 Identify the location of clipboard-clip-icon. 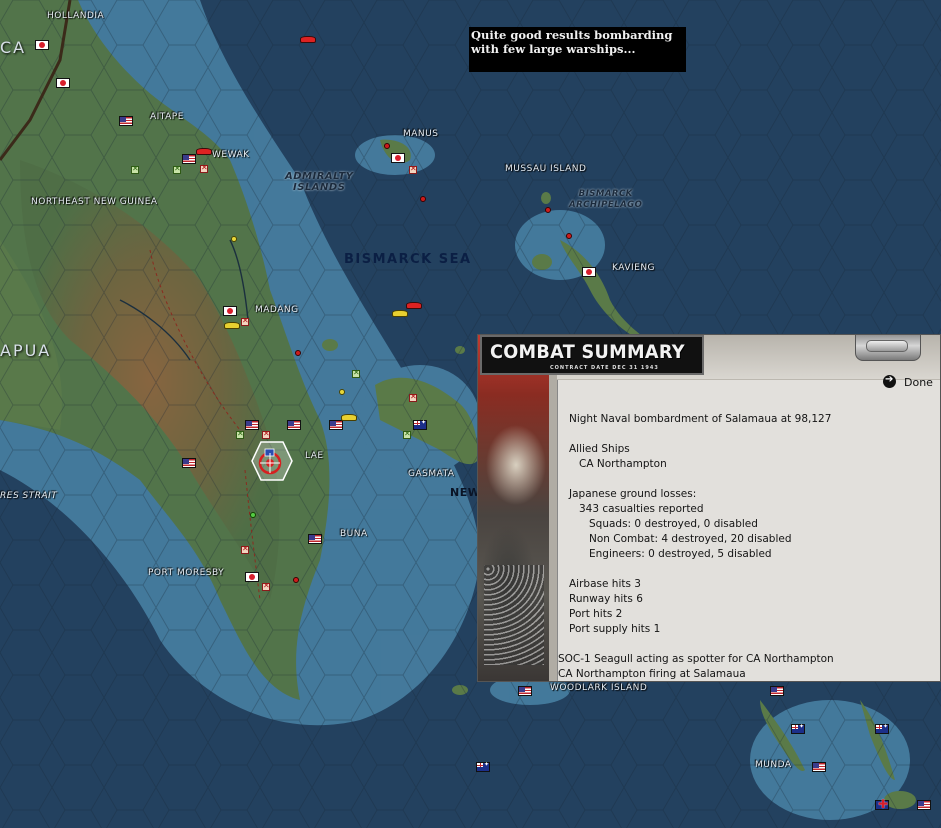
(888, 348).